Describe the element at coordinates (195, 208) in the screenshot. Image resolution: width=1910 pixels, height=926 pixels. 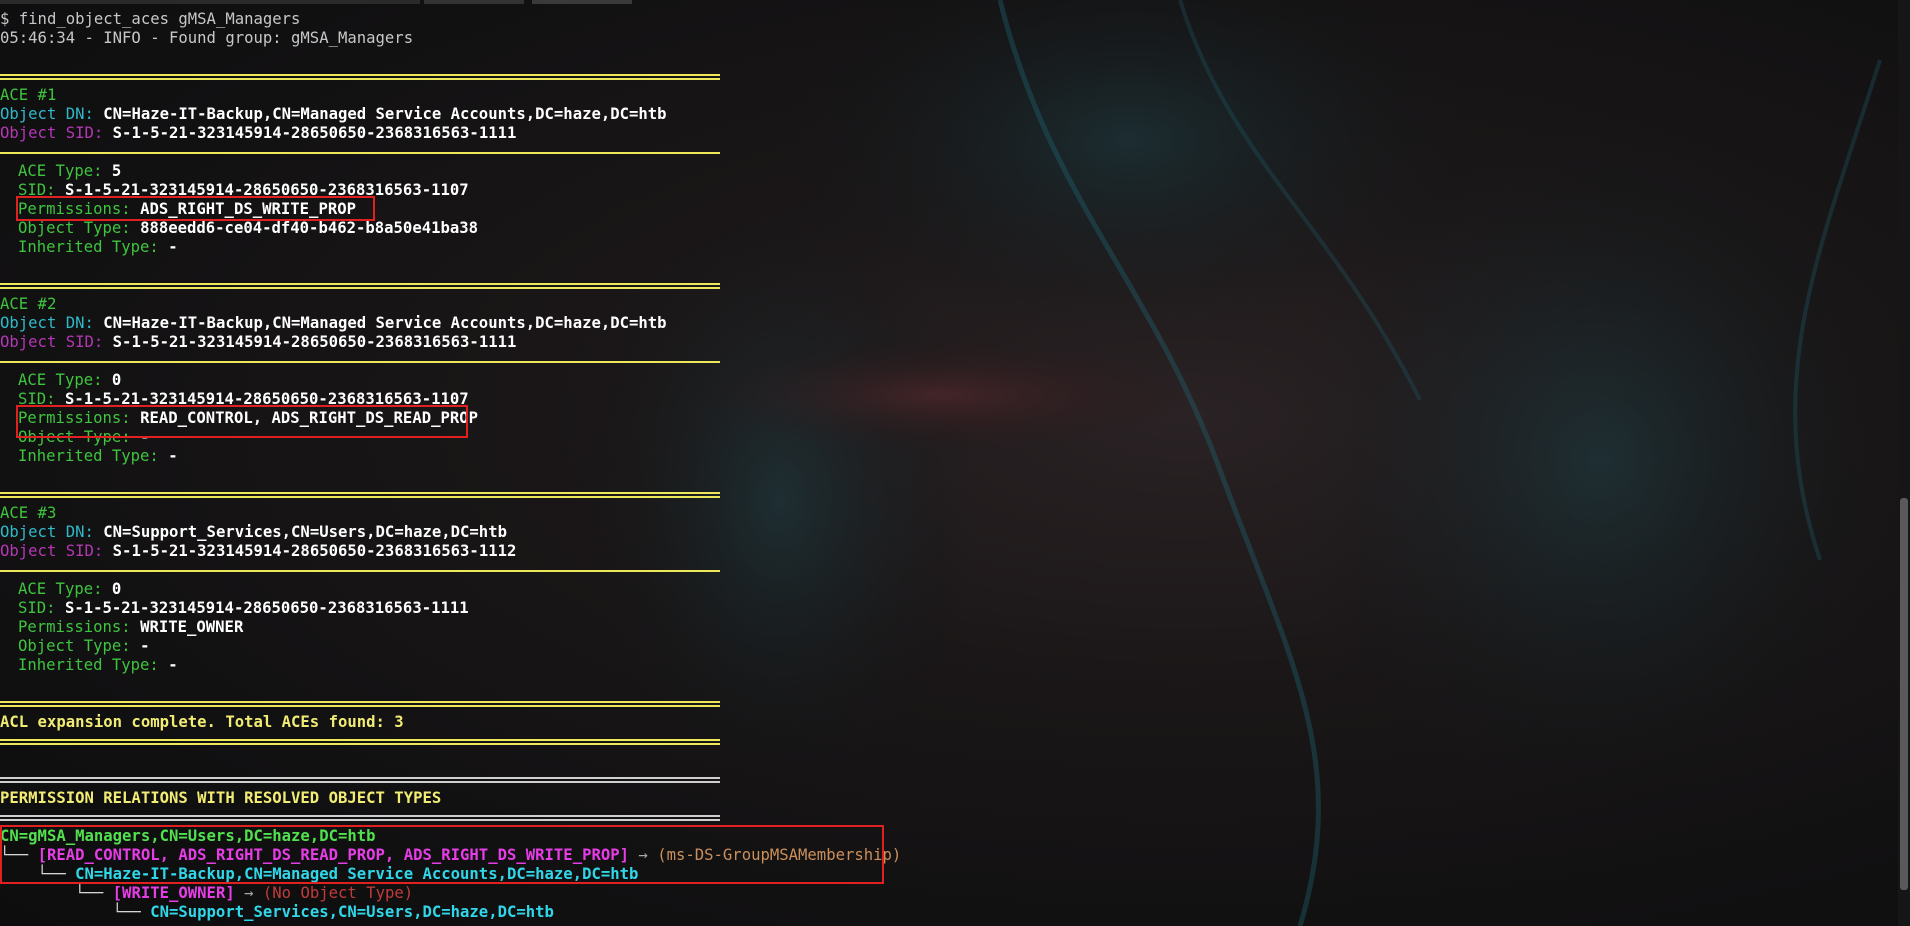
I see `highlight-box-ace1-permissions` at that location.